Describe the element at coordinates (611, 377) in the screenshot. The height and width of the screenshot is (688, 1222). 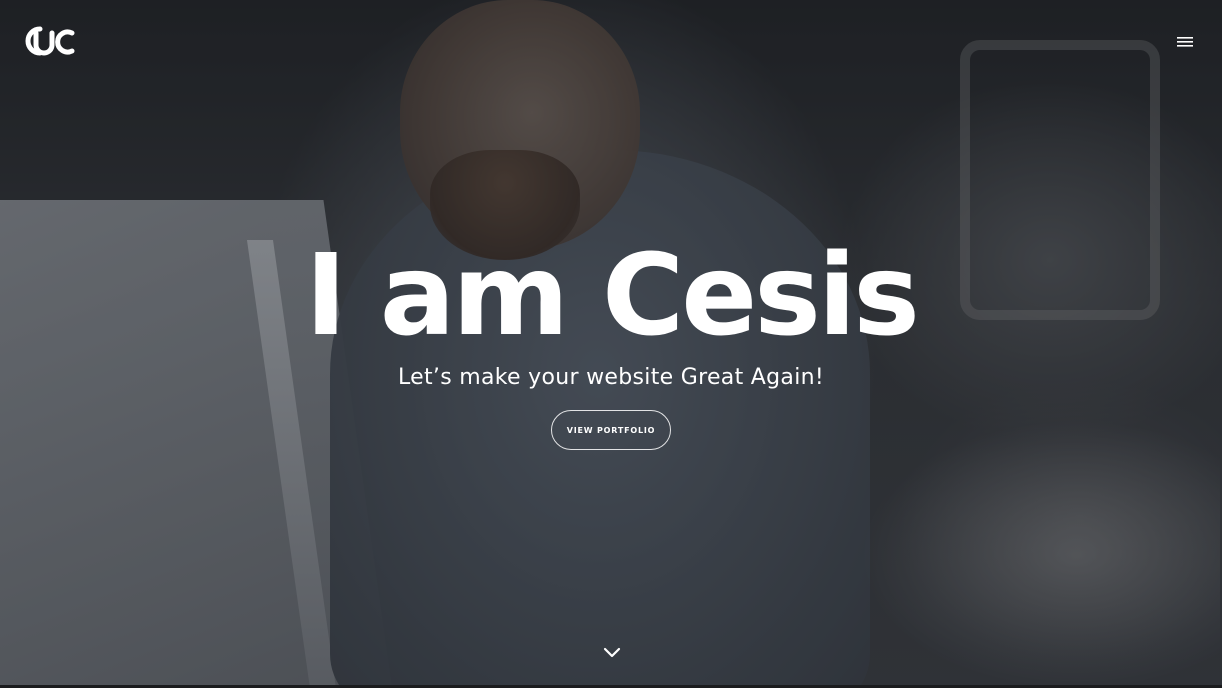
I see `hero-tagline: Let’s make your website Great Again!` at that location.